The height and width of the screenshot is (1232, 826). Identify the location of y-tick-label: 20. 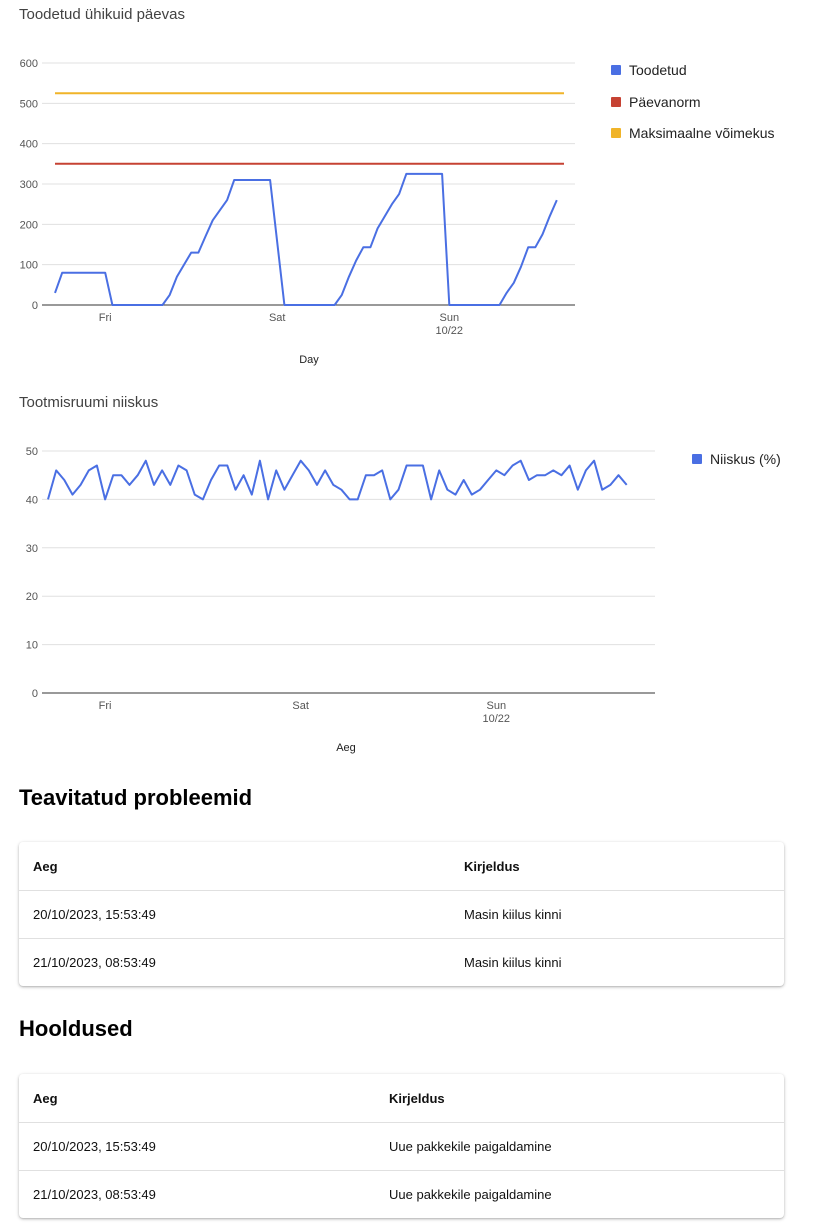
(32, 597).